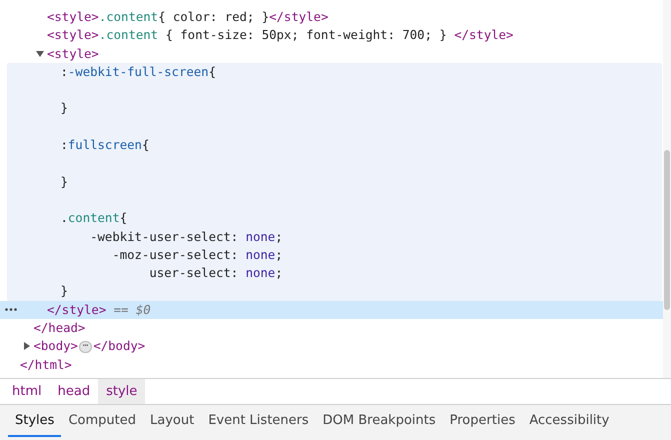  I want to click on collapsed-content-button: ⋯, so click(85, 346).